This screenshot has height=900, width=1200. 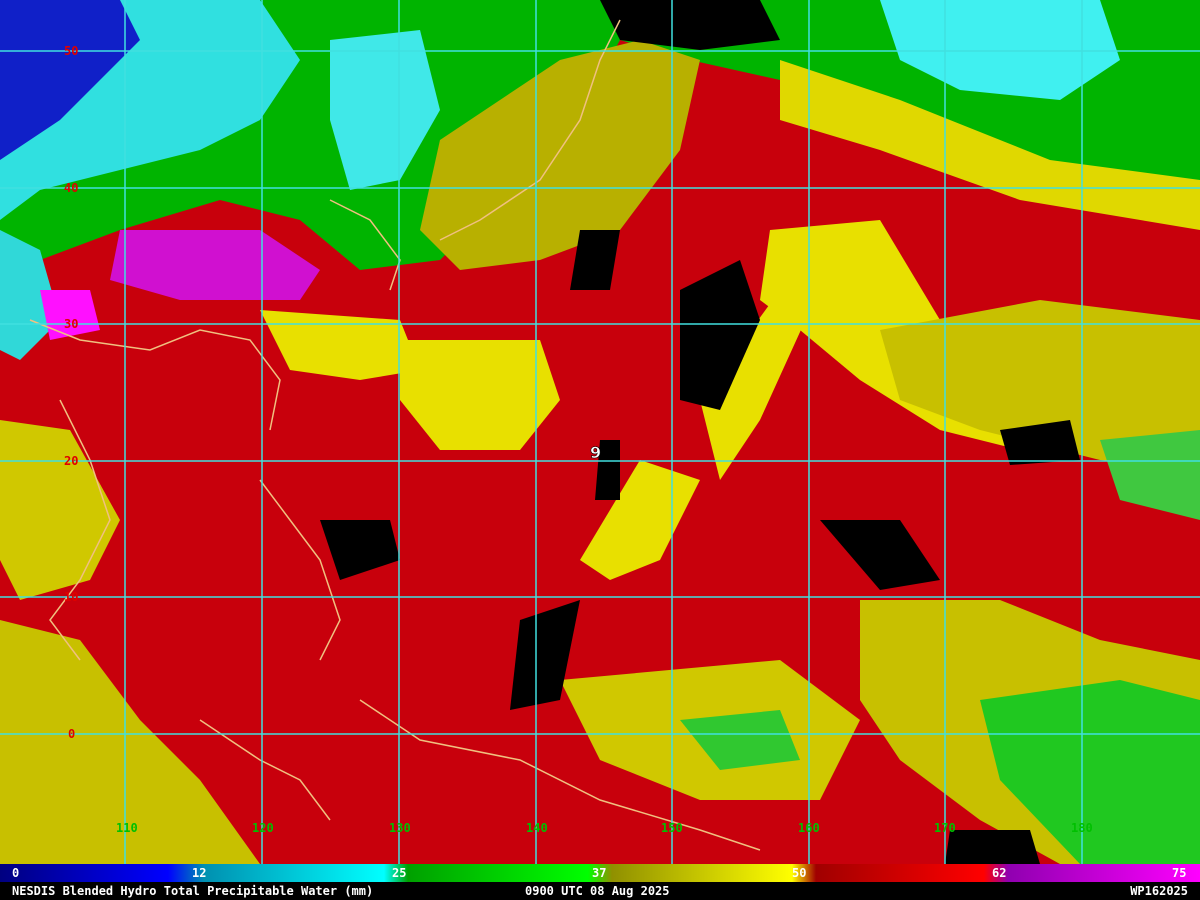 I want to click on colorbar: 0 12 25 37 50 62 75, so click(x=600, y=873).